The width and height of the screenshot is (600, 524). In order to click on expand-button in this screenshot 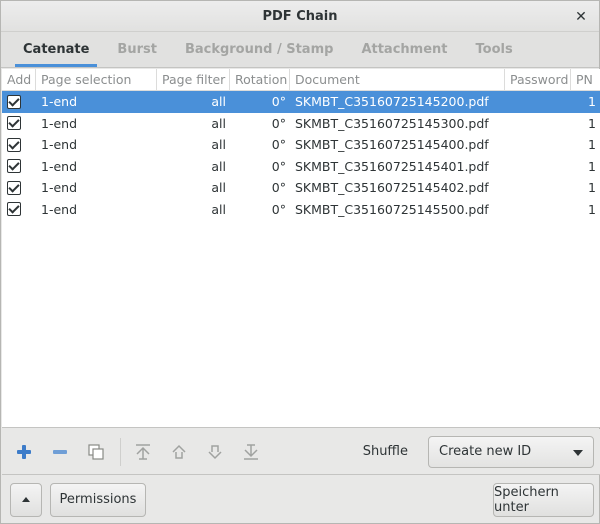, I will do `click(26, 499)`.